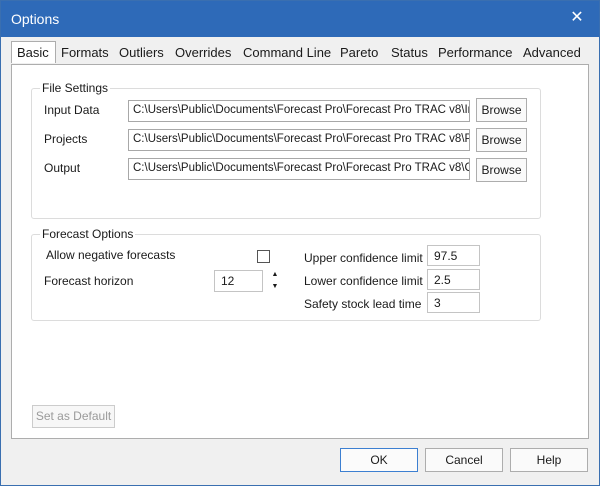  What do you see at coordinates (75, 88) in the screenshot?
I see `file-settings-legend: File Settings` at bounding box center [75, 88].